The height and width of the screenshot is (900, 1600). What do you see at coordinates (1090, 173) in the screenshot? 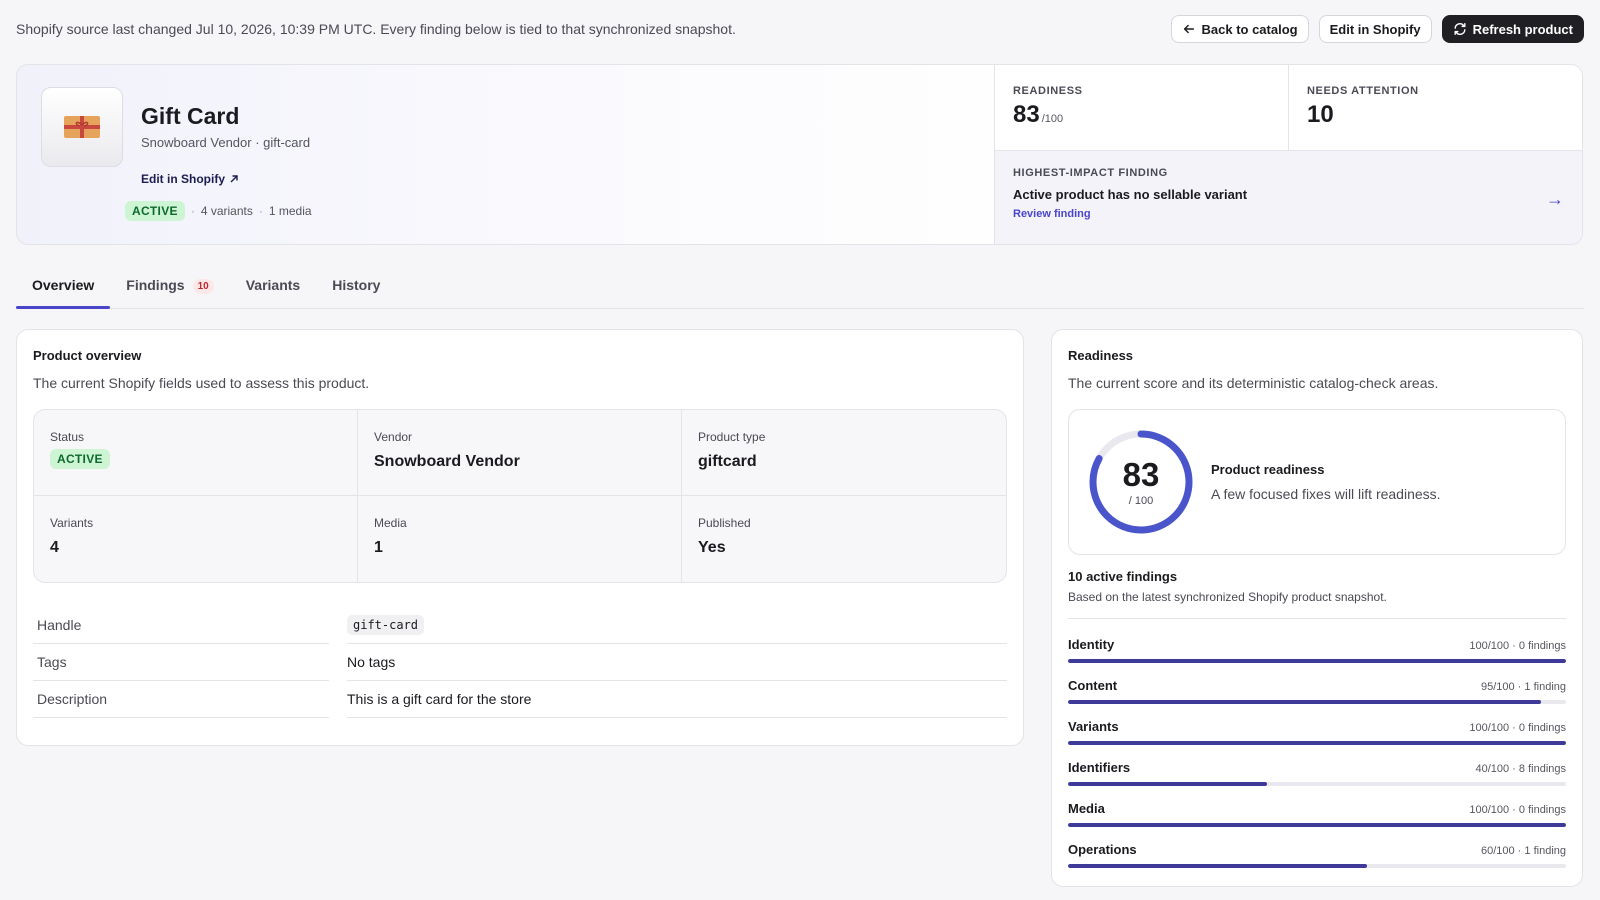
I see `highest-impact-label: HIGHEST-IMPACT FINDING` at bounding box center [1090, 173].